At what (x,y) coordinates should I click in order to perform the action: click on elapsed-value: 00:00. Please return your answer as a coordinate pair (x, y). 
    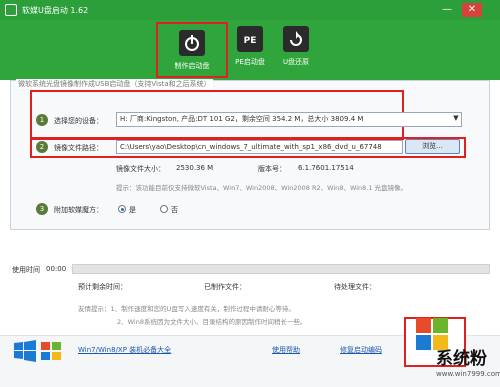
    Looking at the image, I should click on (56, 269).